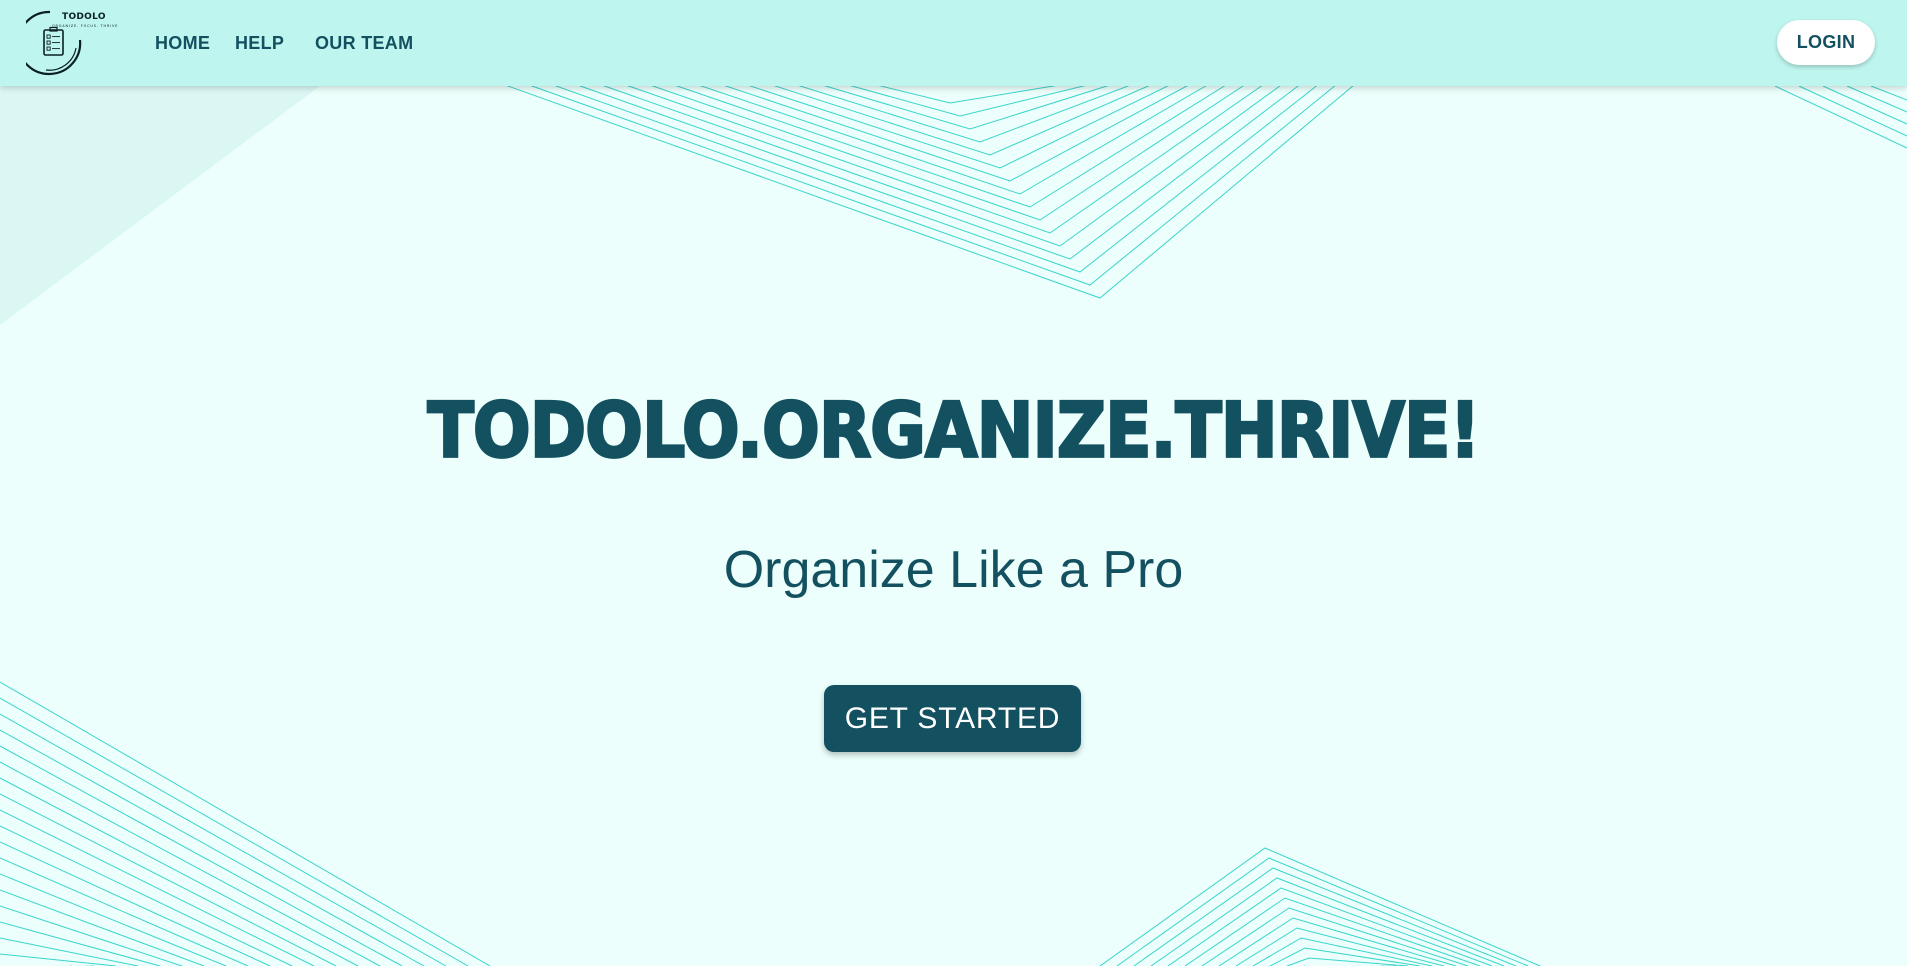 This screenshot has height=966, width=1907. I want to click on logo-tagline: ORGANIZE. FOCUS. THRIVE, so click(85, 26).